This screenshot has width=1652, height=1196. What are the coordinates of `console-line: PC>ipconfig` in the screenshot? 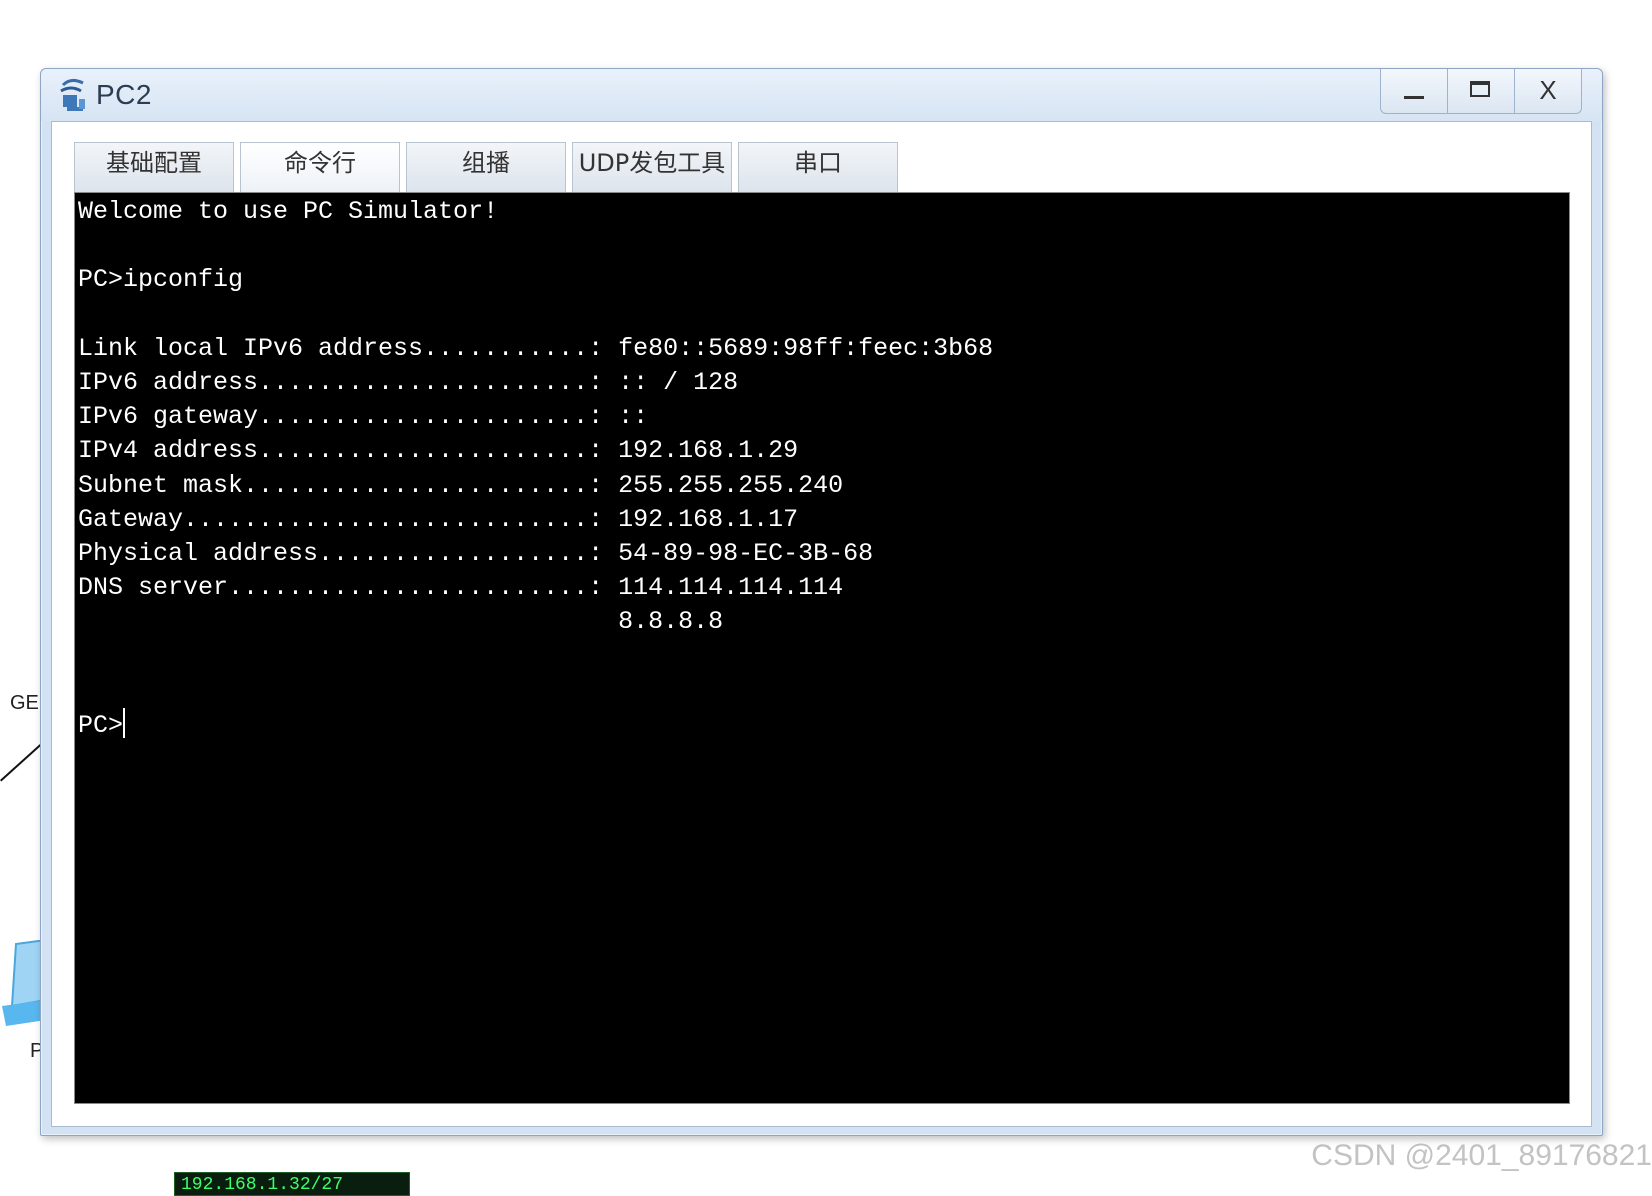 It's located at (161, 280).